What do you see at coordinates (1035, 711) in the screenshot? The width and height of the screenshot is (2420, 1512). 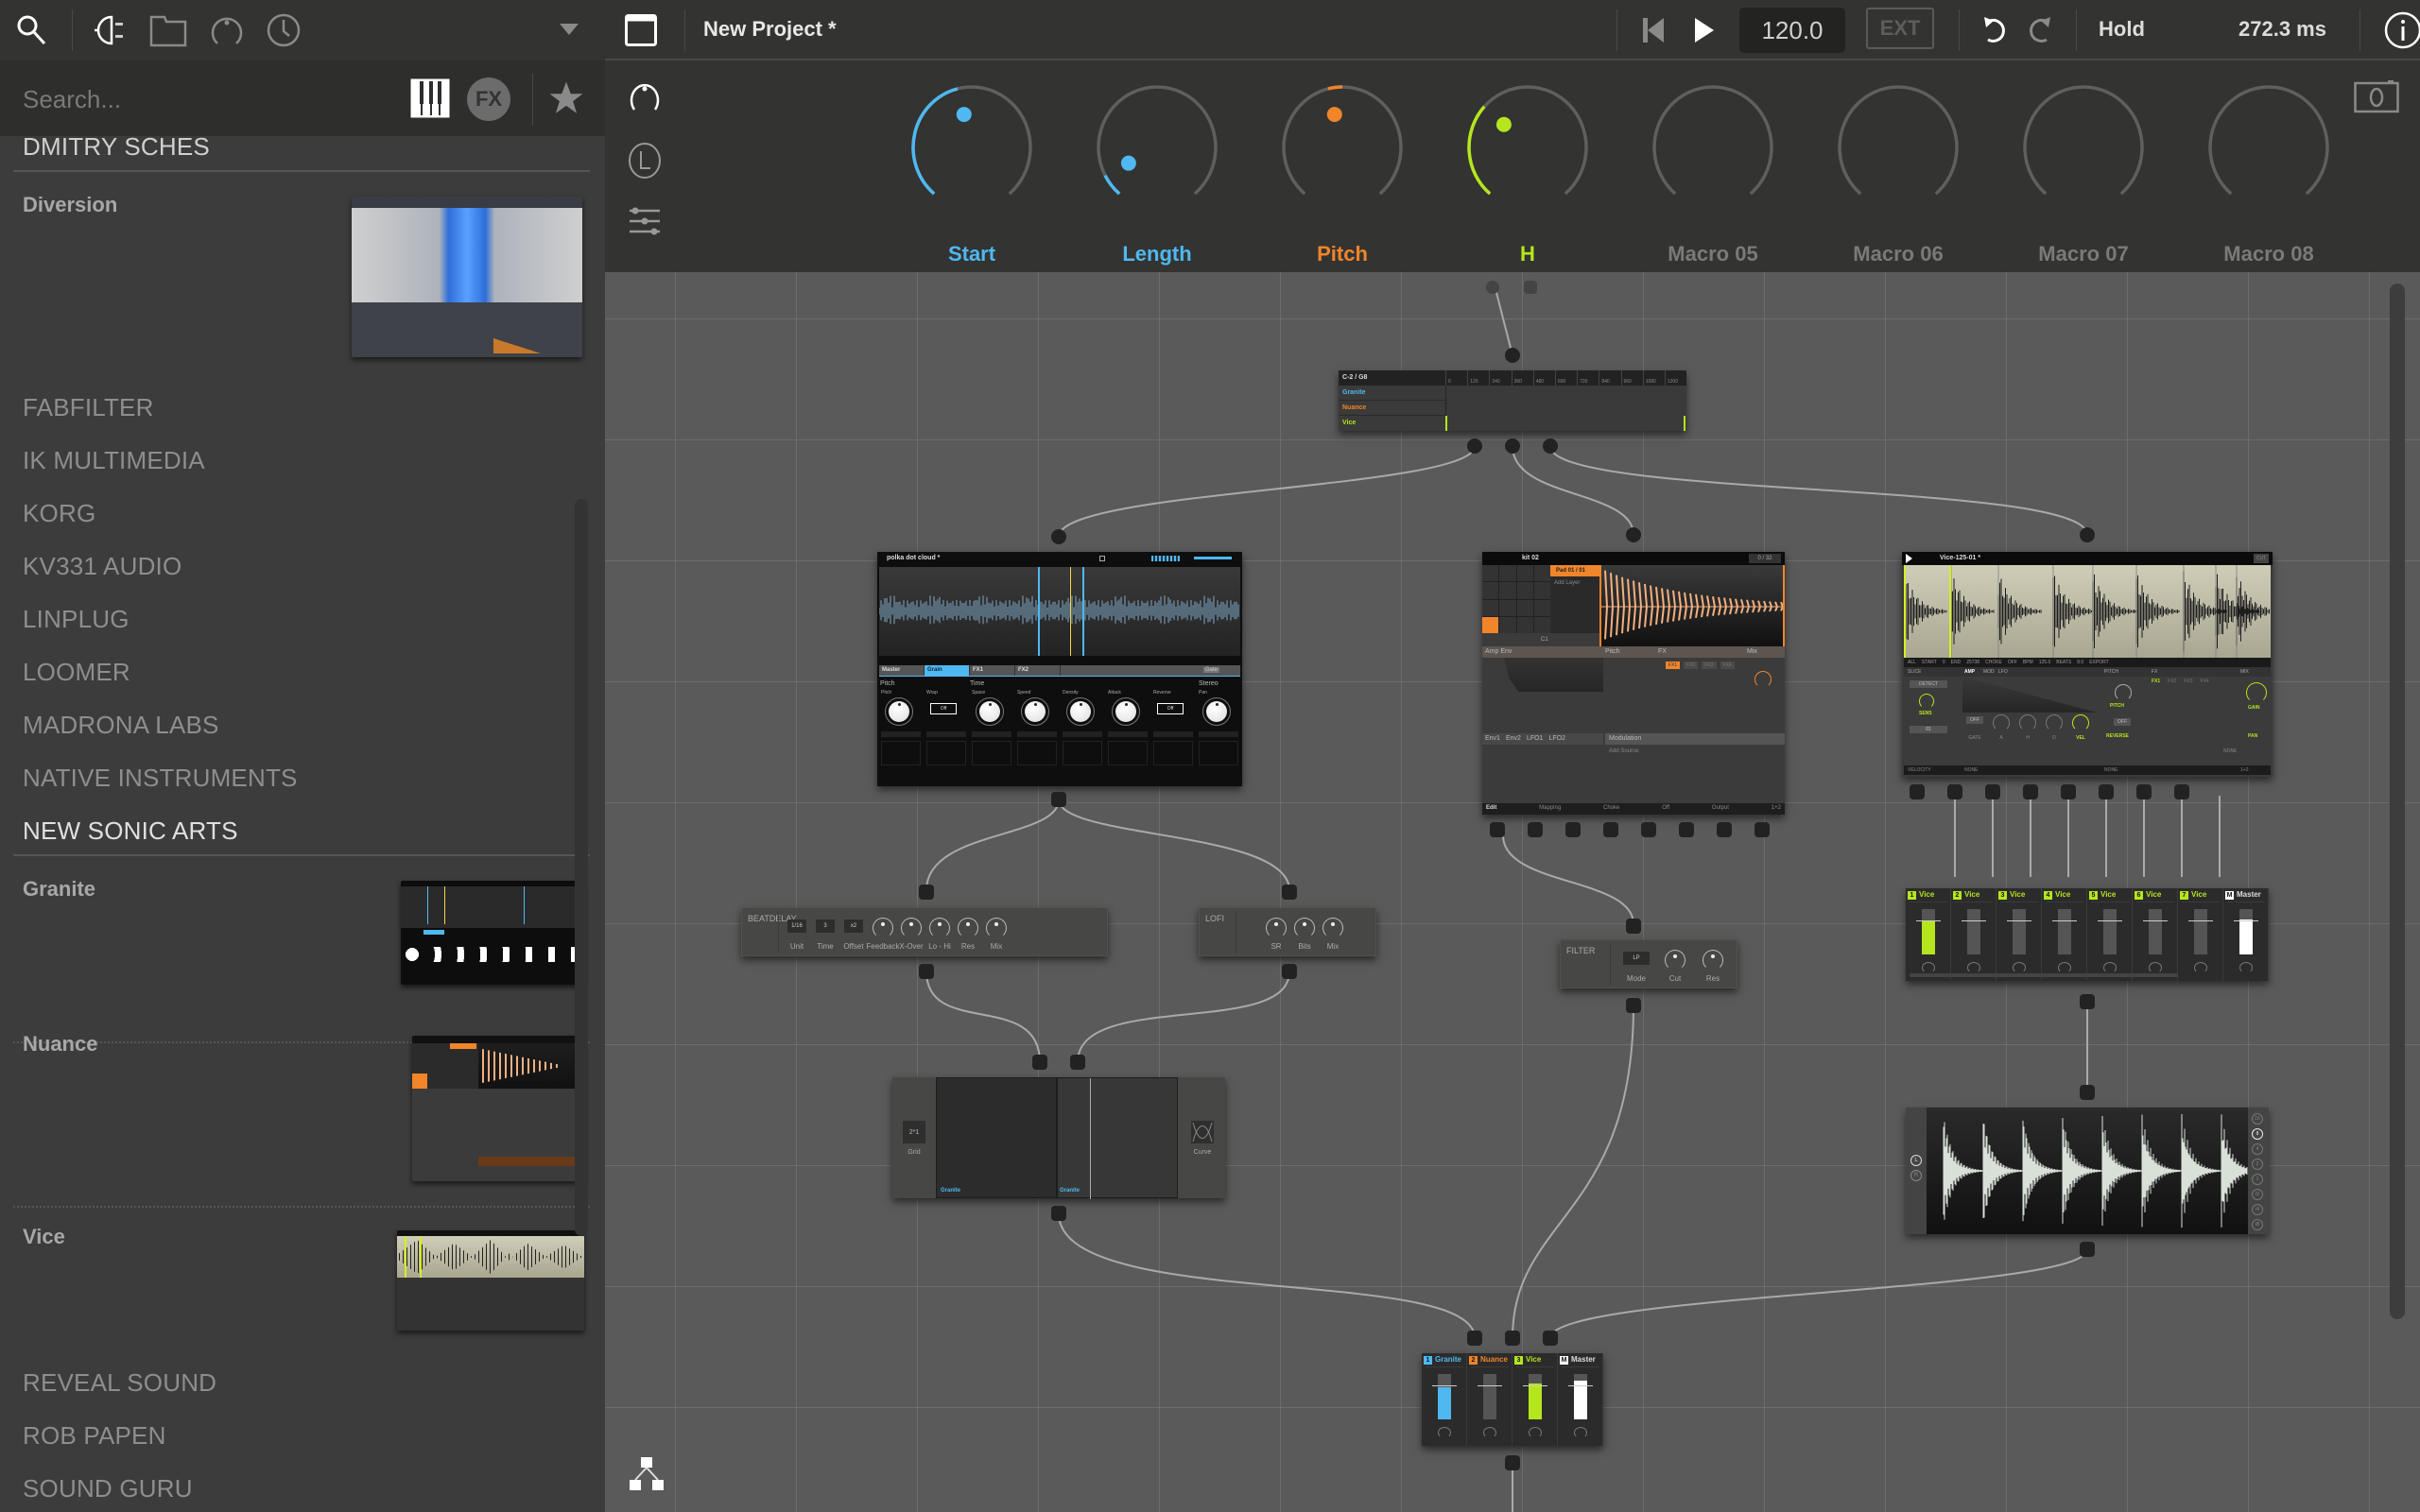 I see `granite-speed-knob` at bounding box center [1035, 711].